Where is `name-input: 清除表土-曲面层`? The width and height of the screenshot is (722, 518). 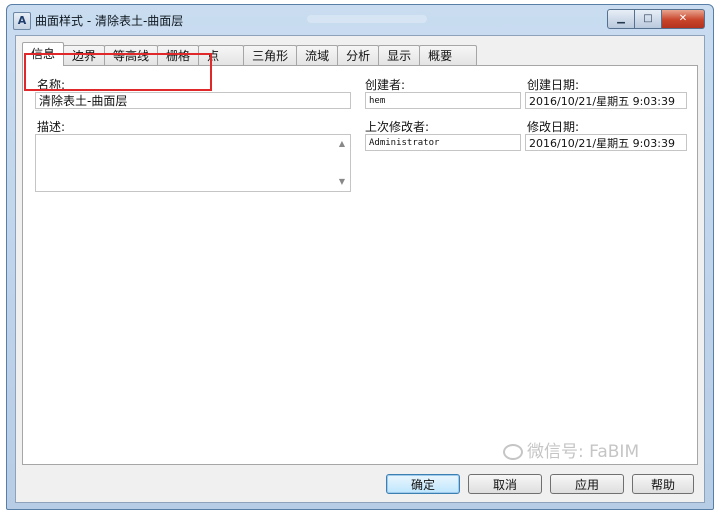
name-input: 清除表土-曲面层 is located at coordinates (193, 100).